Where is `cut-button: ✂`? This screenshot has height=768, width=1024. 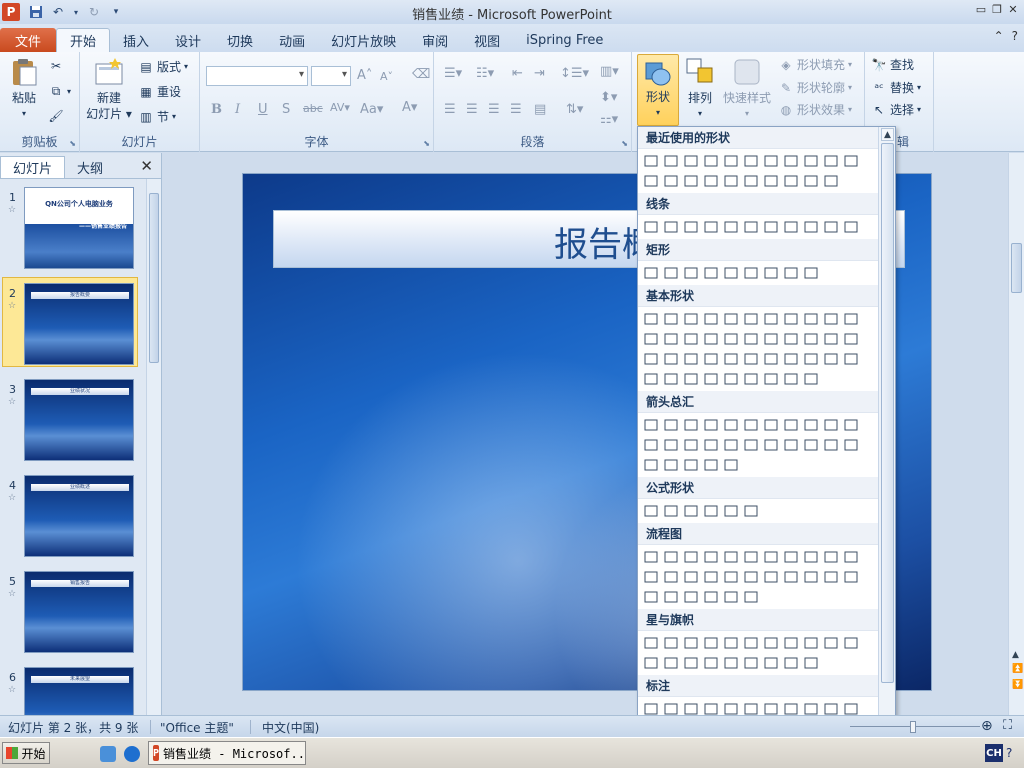
cut-button: ✂ is located at coordinates (56, 66).